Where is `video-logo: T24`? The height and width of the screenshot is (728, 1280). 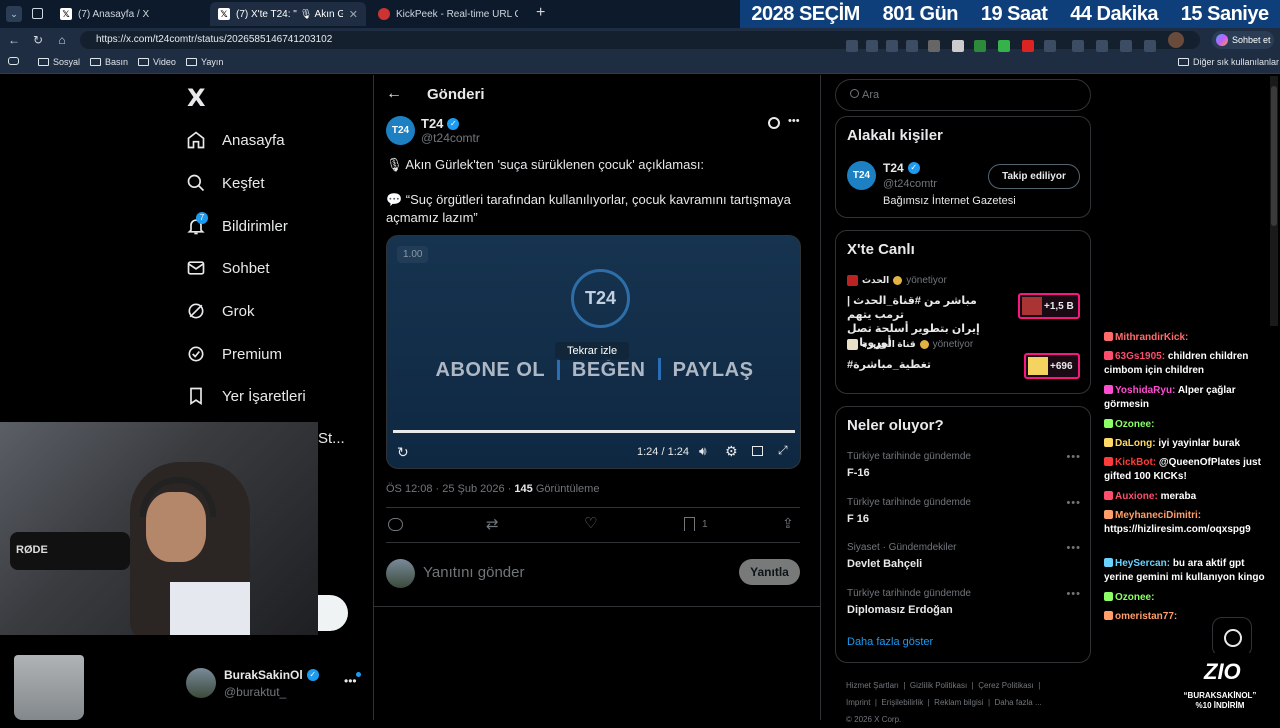
video-logo: T24 is located at coordinates (600, 298).